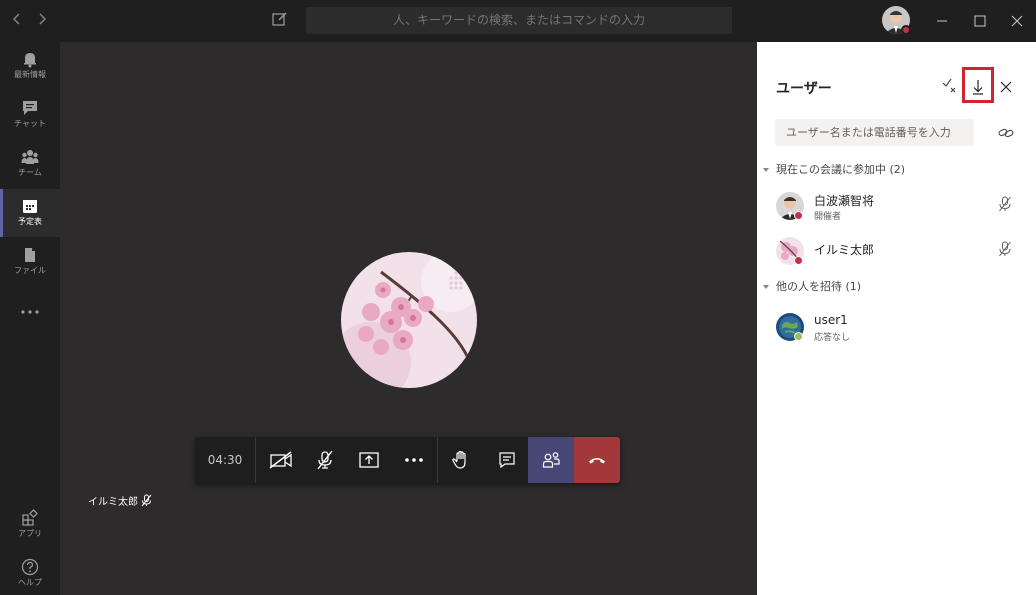 This screenshot has width=1036, height=595. I want to click on rail-item-chat: チャット, so click(30, 115).